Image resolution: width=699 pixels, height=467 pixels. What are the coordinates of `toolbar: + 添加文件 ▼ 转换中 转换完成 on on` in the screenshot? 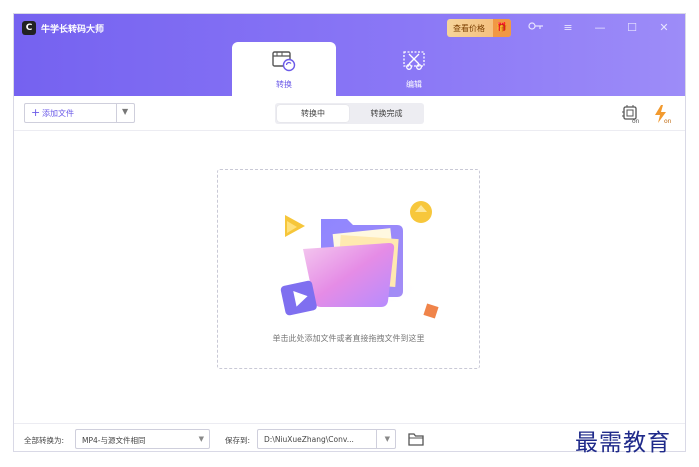 It's located at (349, 113).